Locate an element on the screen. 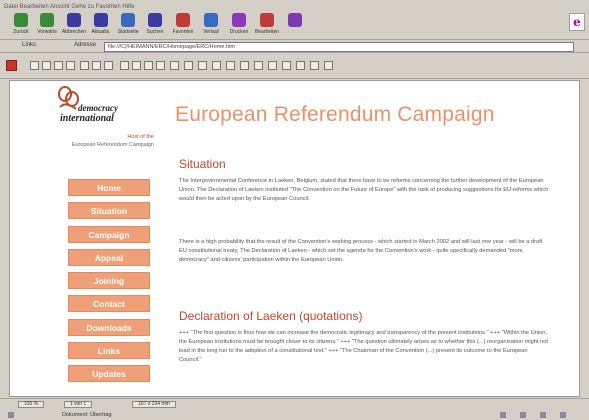 This screenshot has height=420, width=589. toolbar-button: Vorwärts is located at coordinates (47, 25).